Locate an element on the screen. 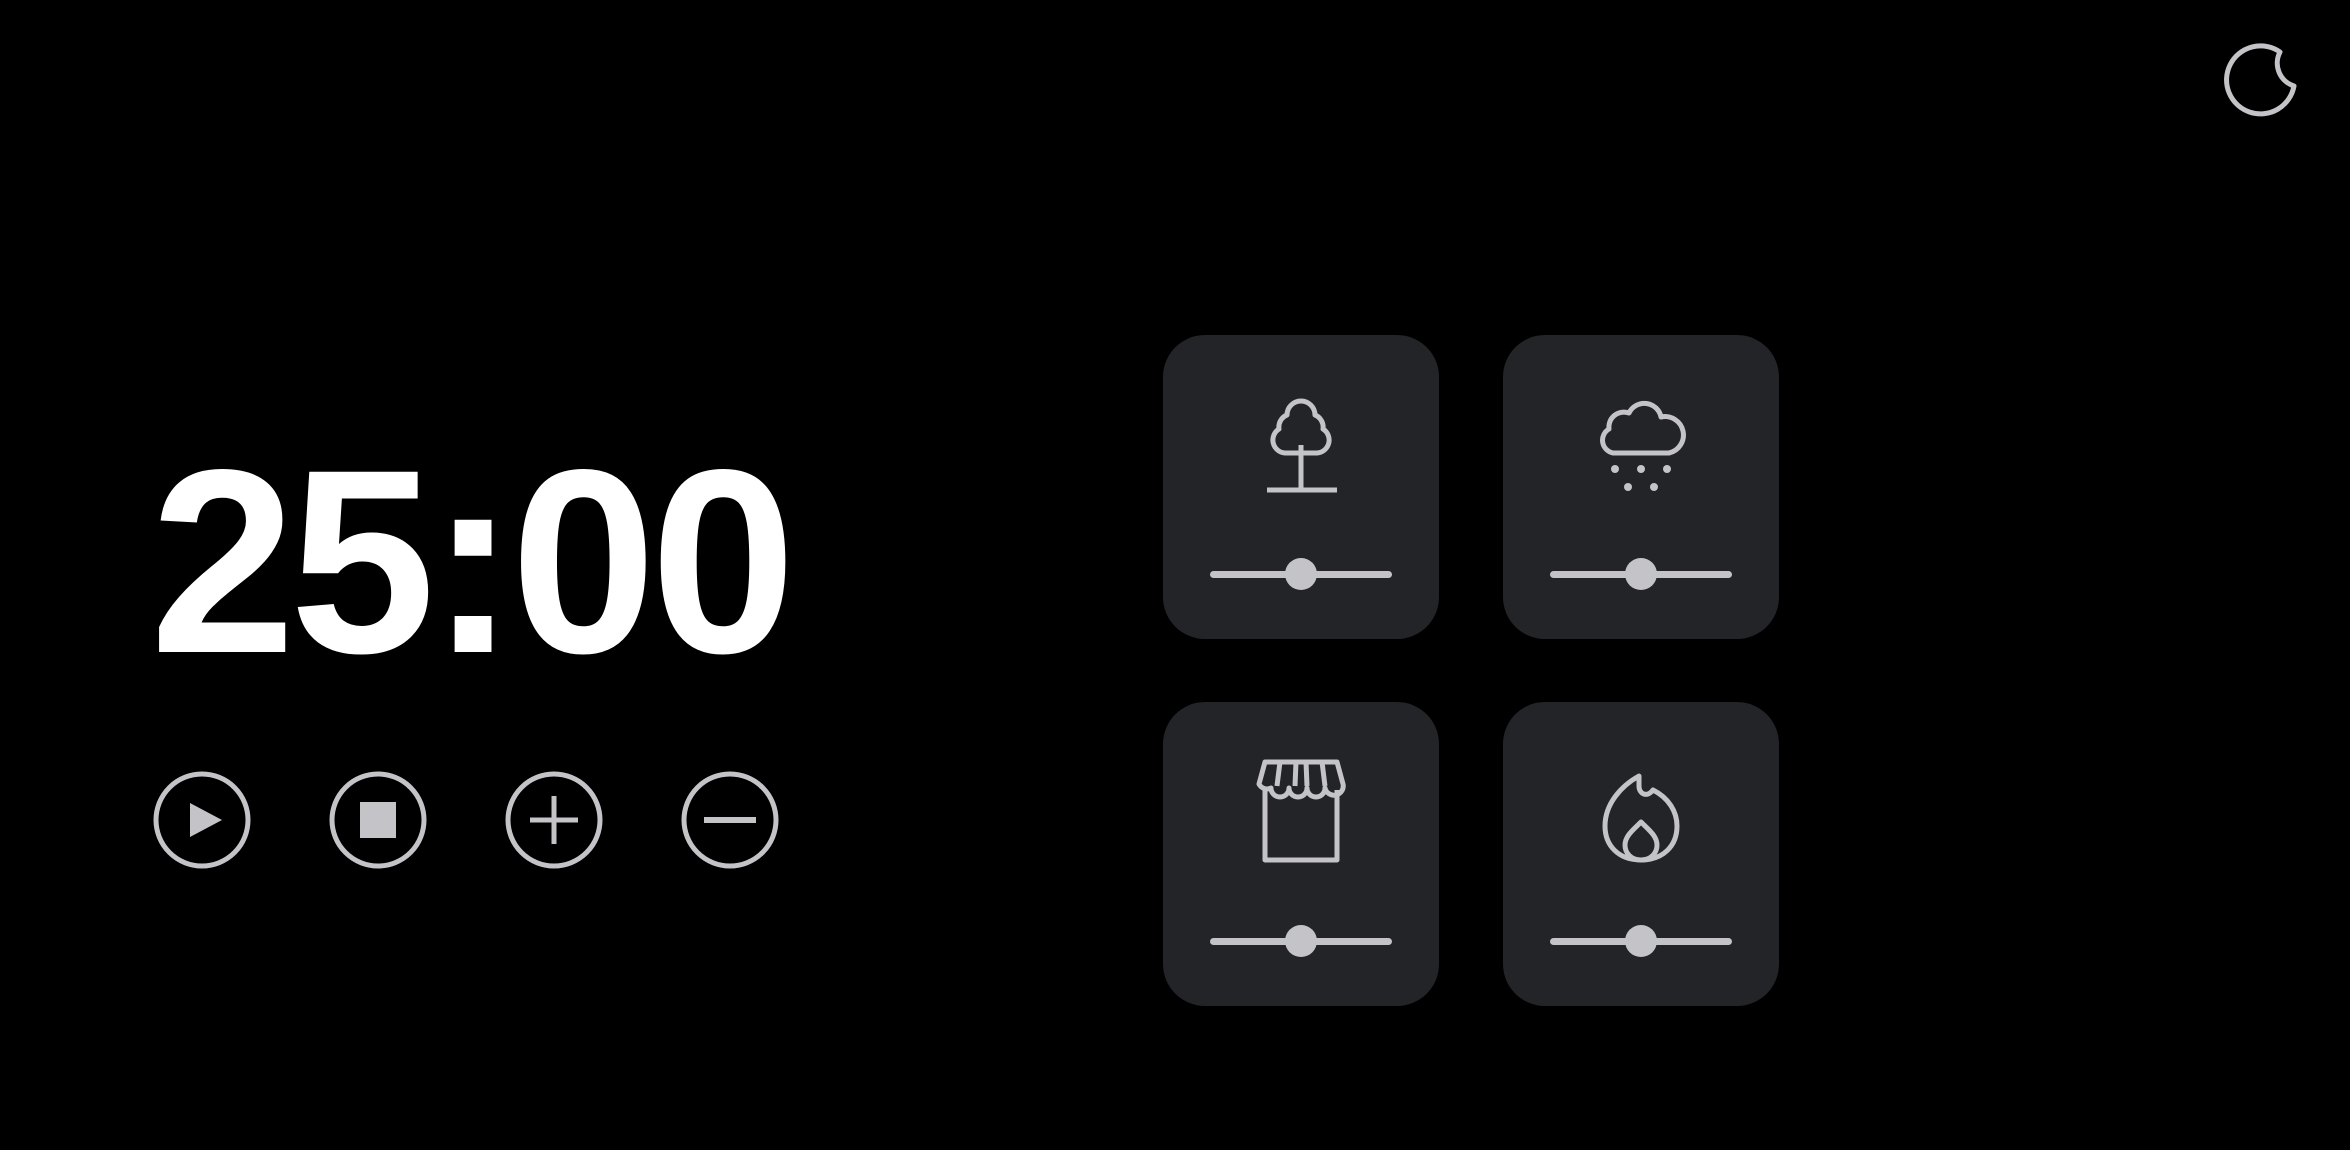  sound-card-cafe is located at coordinates (1301, 854).